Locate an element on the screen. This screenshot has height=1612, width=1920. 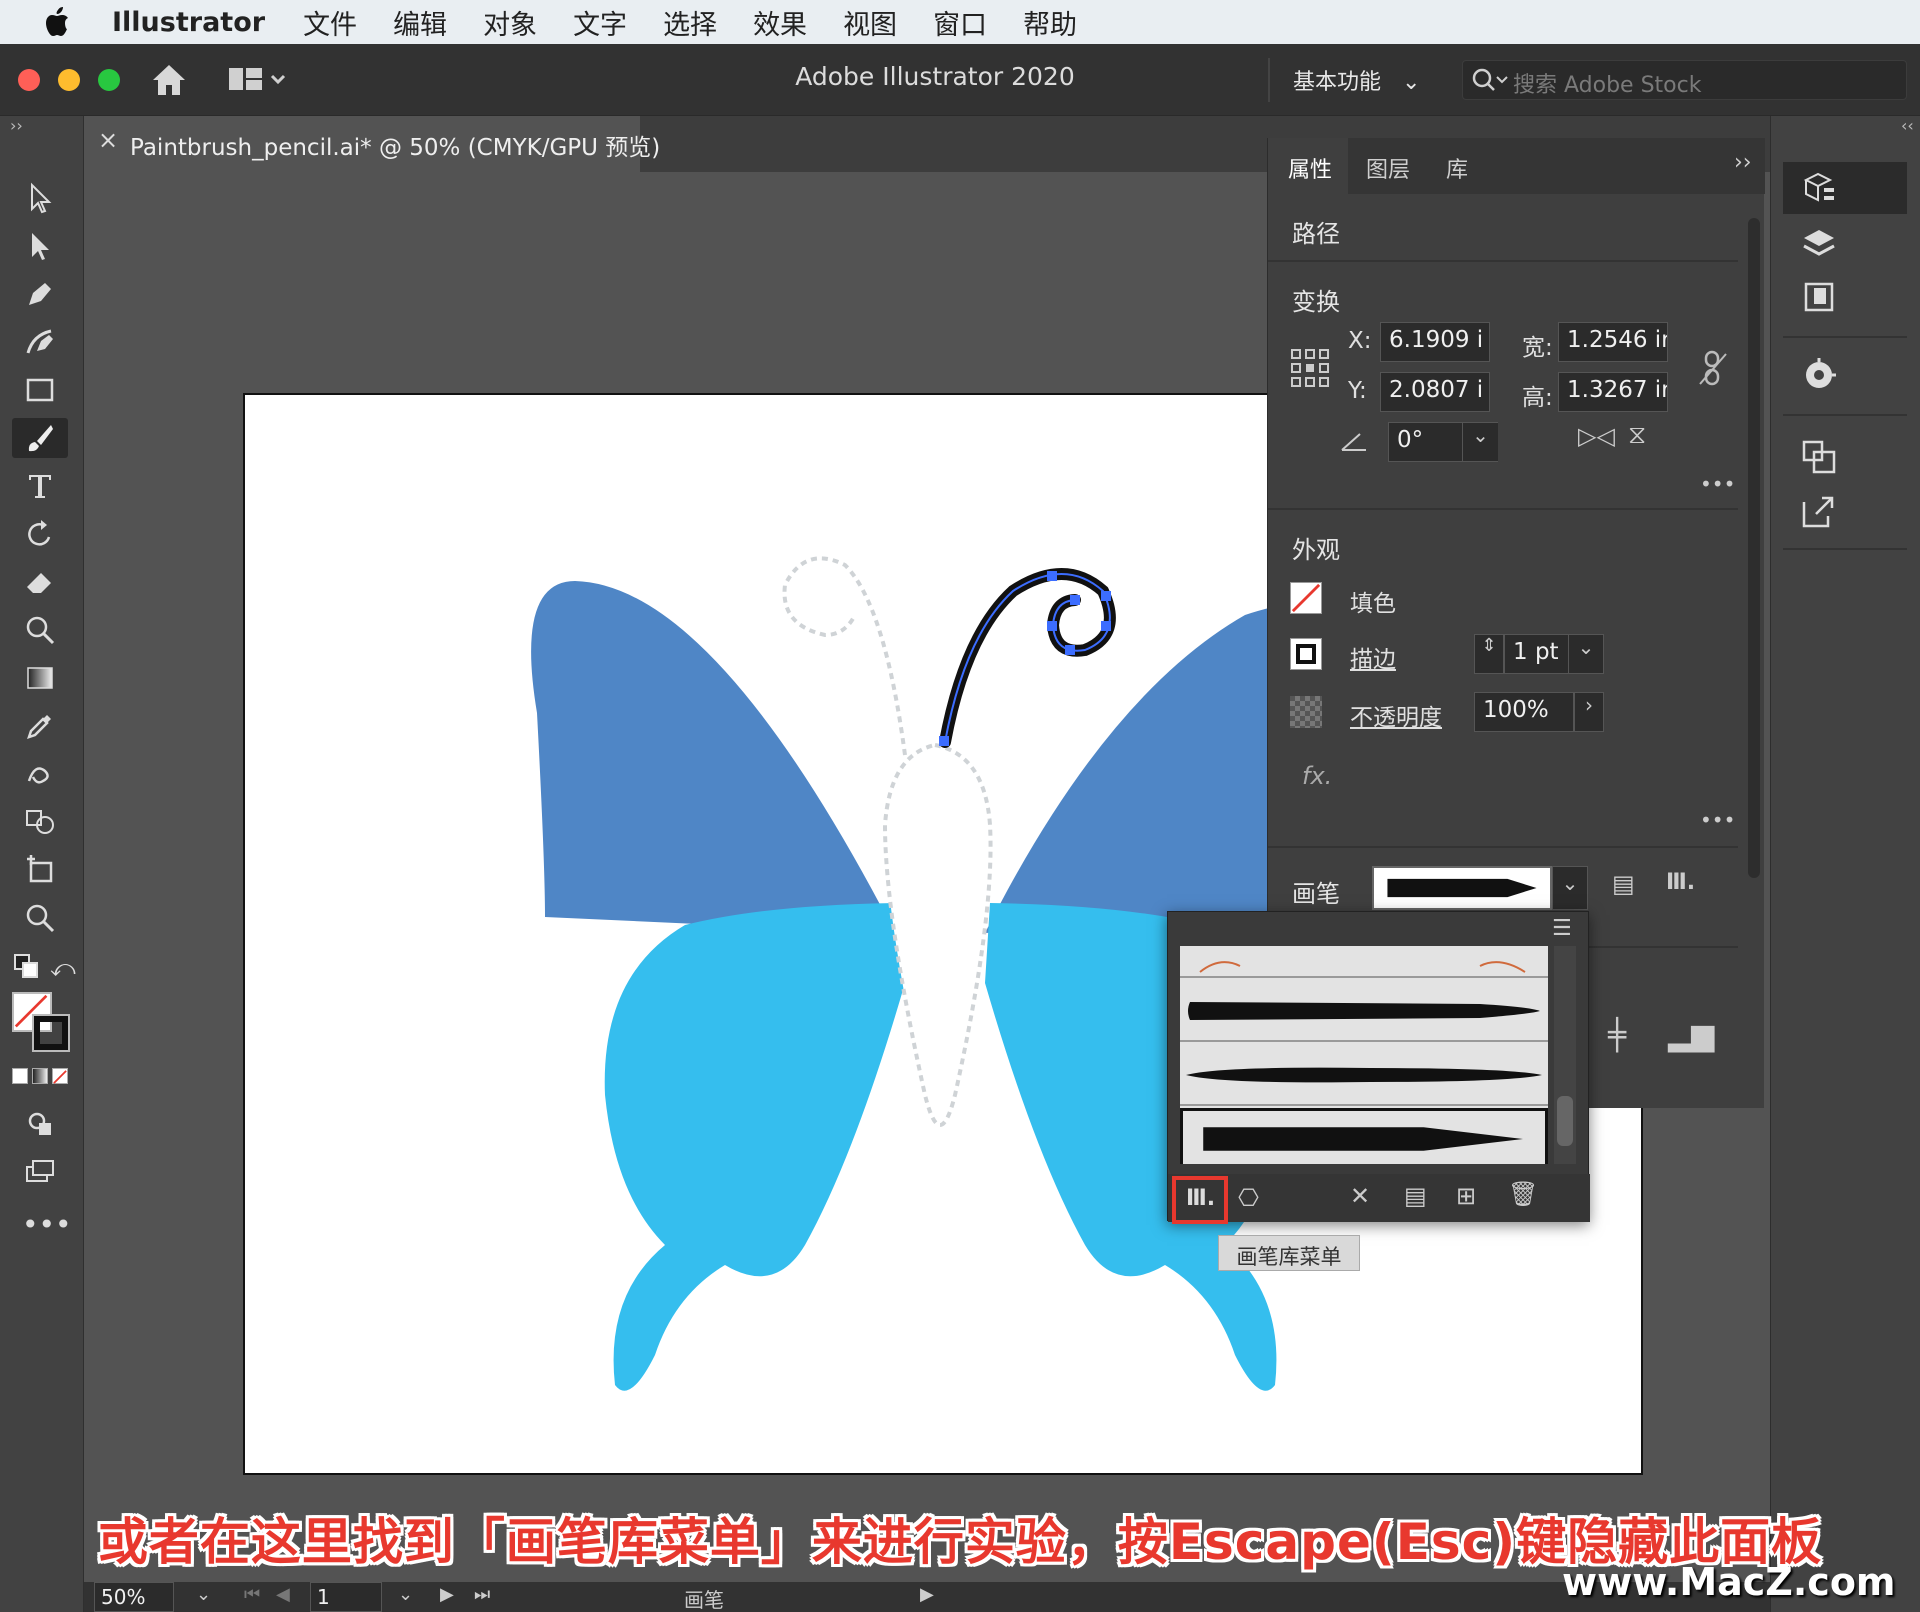
pen-tool is located at coordinates (40, 294).